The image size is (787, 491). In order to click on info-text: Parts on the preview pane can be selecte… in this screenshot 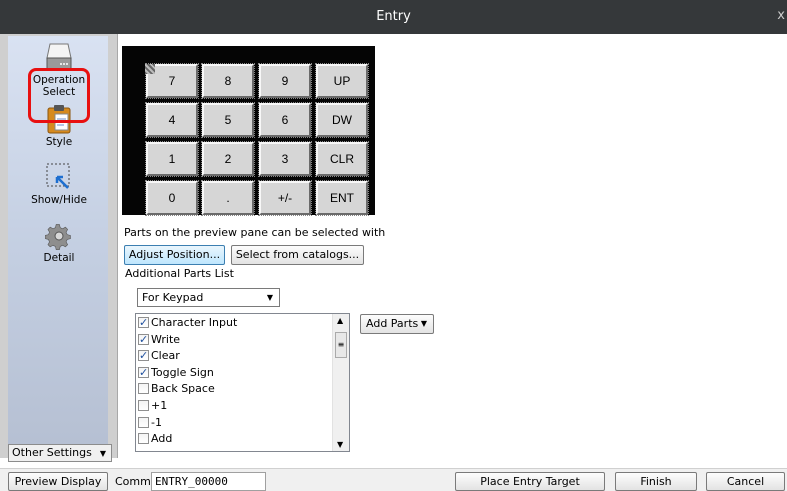, I will do `click(255, 232)`.